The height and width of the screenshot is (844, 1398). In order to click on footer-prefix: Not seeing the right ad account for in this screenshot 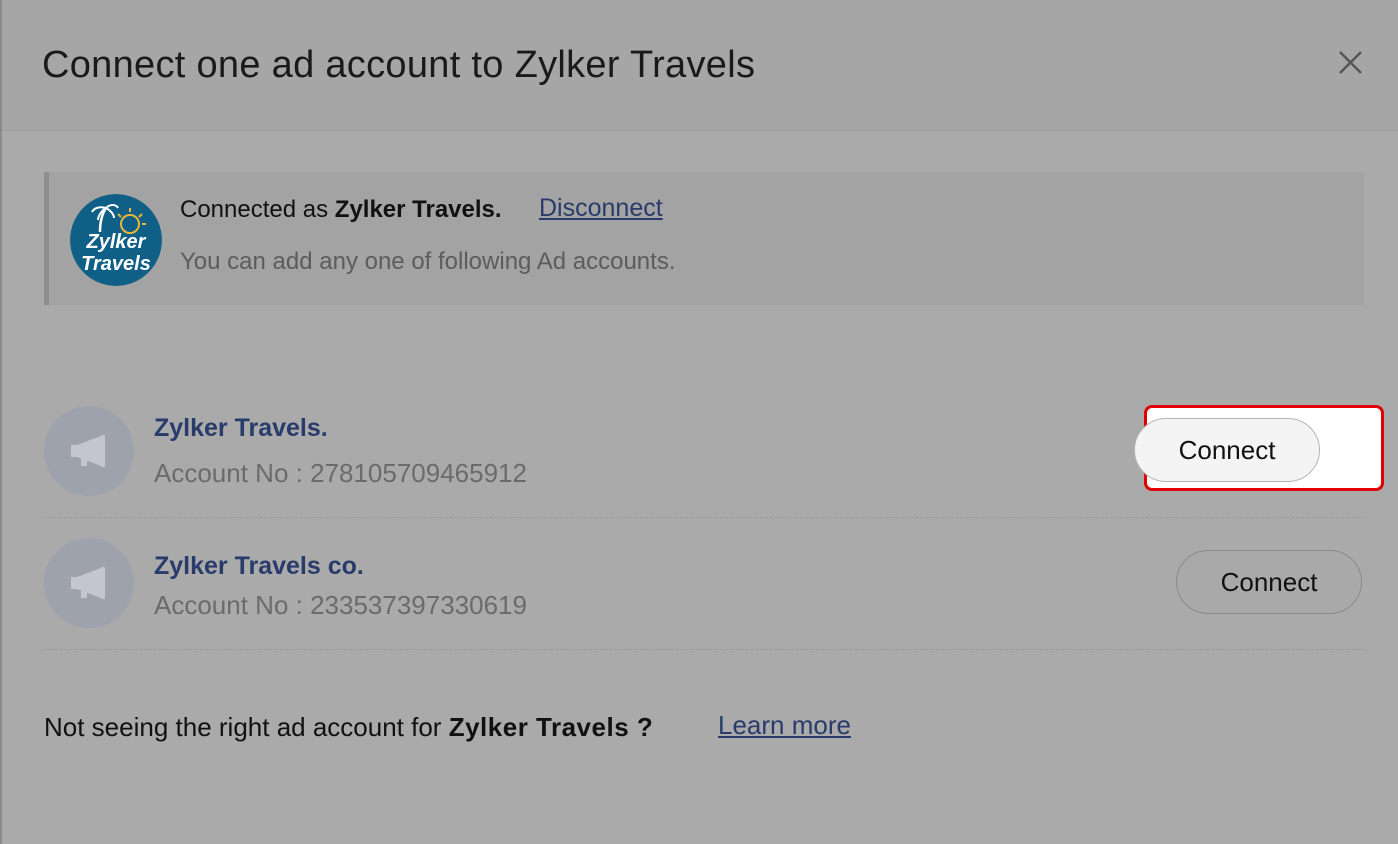, I will do `click(246, 727)`.